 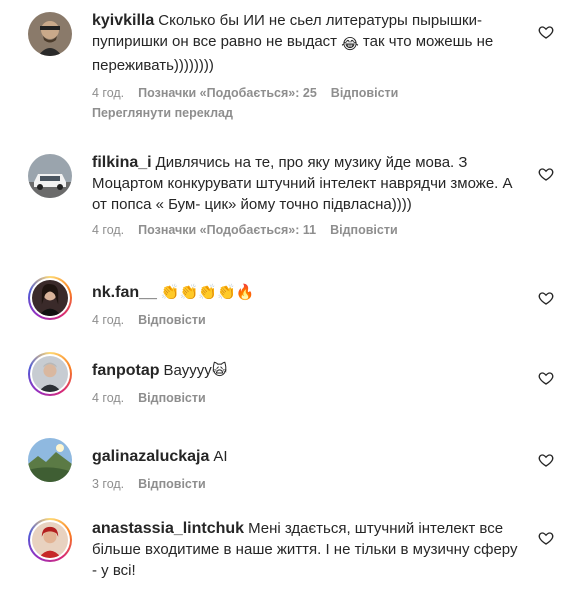 What do you see at coordinates (307, 370) in the screenshot?
I see `comment-text: fanpotap Вауууу🙀` at bounding box center [307, 370].